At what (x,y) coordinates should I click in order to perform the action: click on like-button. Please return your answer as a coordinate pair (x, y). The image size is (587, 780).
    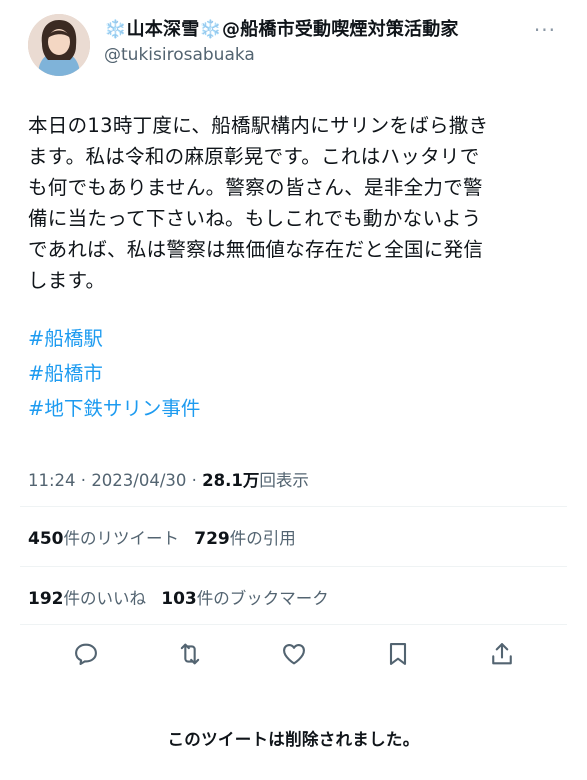
    Looking at the image, I should click on (294, 654).